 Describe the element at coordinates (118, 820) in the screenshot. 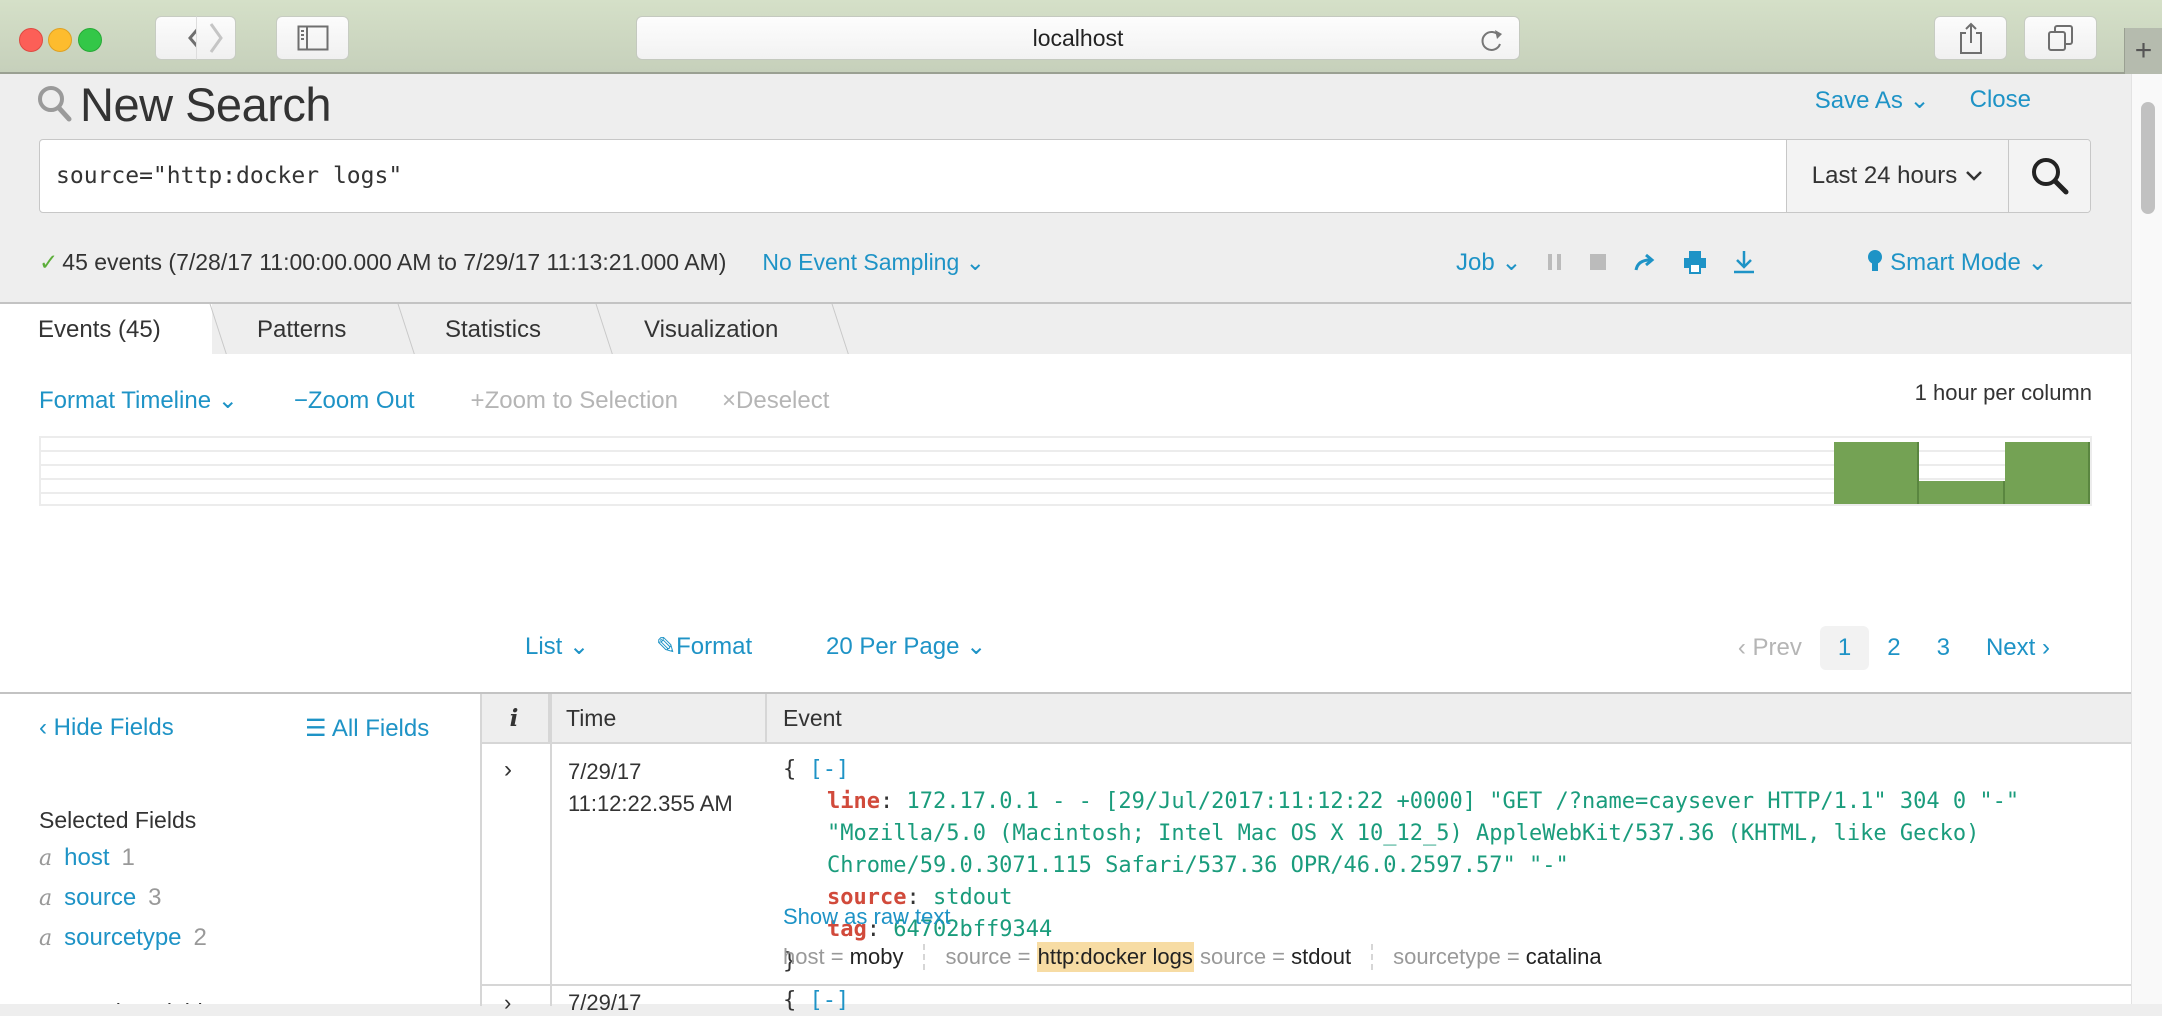

I see `selected-fields-heading: Selected Fields` at that location.